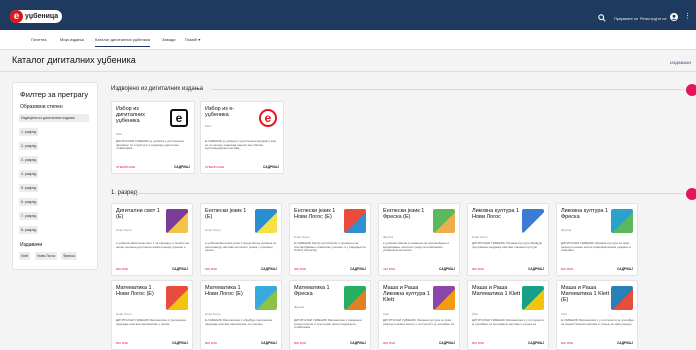 This screenshot has height=350, width=696. What do you see at coordinates (687, 17) in the screenshot?
I see `more-icon: ⋮` at bounding box center [687, 17].